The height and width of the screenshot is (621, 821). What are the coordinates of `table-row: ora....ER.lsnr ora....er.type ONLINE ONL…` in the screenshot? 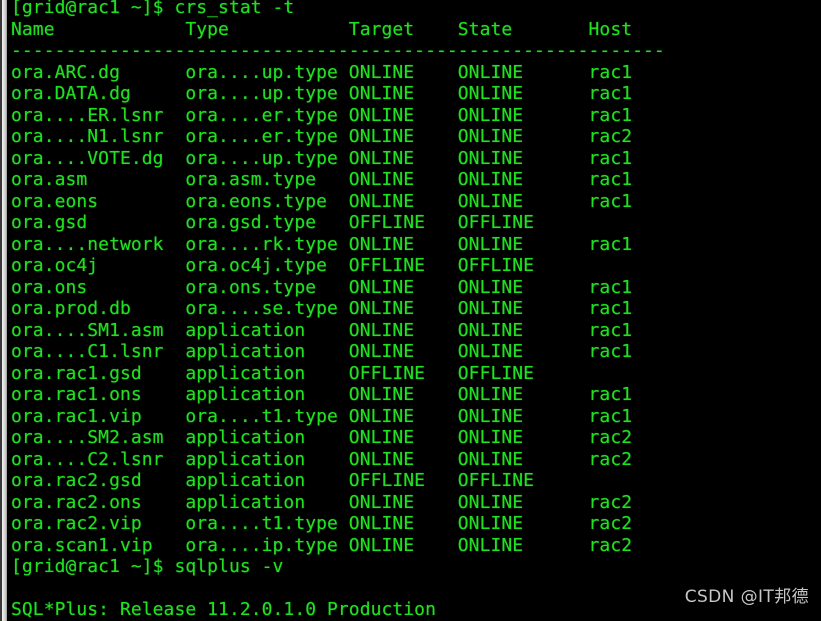 It's located at (322, 115).